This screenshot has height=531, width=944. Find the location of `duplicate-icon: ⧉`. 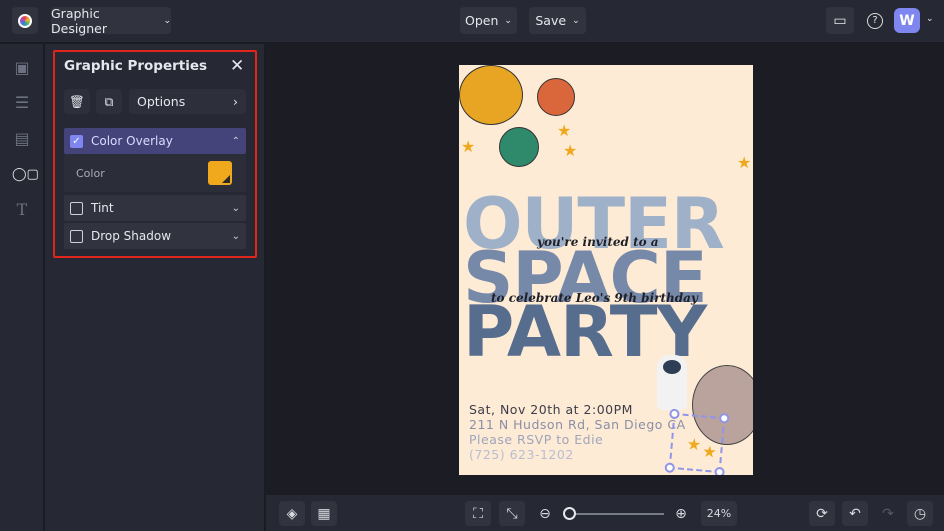

duplicate-icon: ⧉ is located at coordinates (109, 101).